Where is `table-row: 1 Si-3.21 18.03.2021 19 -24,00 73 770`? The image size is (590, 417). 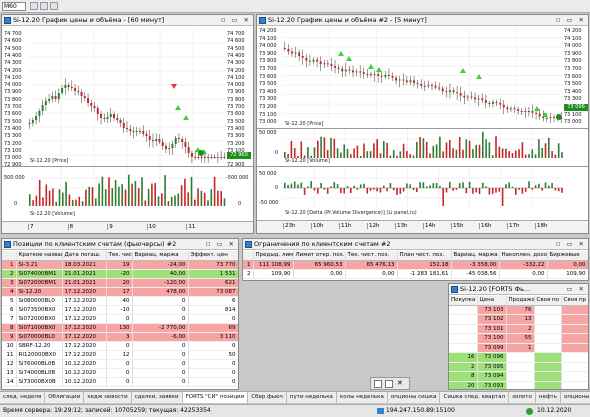
table-row: 1 Si-3.21 18.03.2021 19 -24,00 73 770 is located at coordinates (120, 265).